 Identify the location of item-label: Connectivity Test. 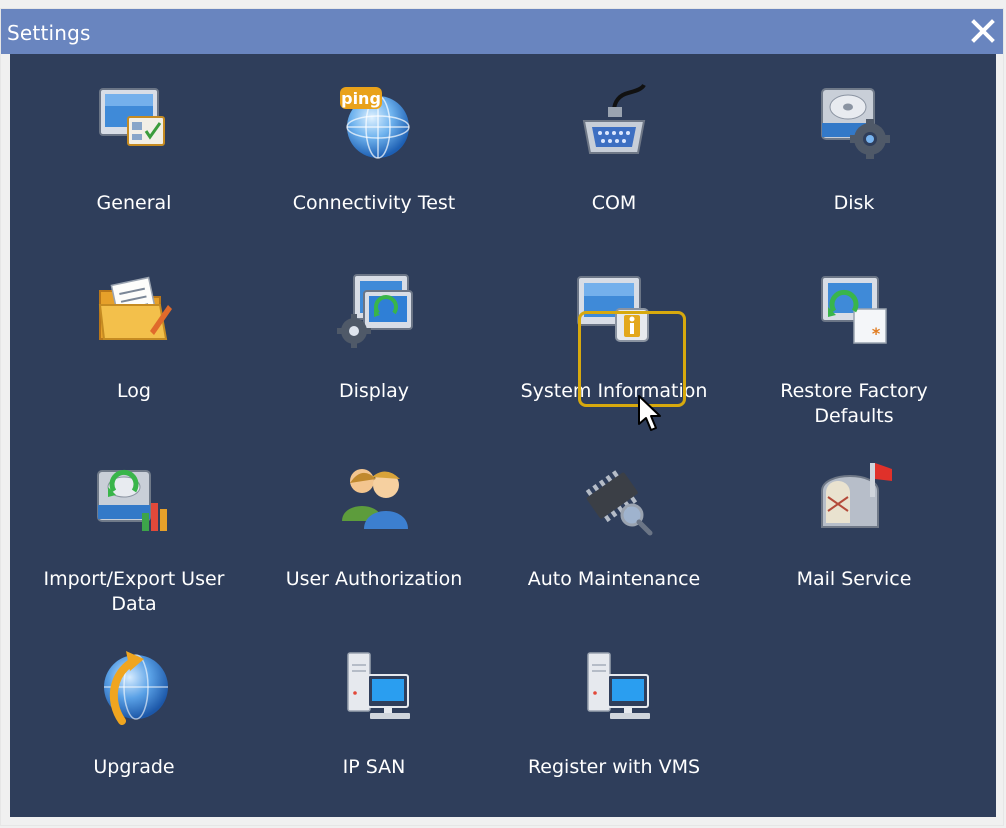
(374, 203).